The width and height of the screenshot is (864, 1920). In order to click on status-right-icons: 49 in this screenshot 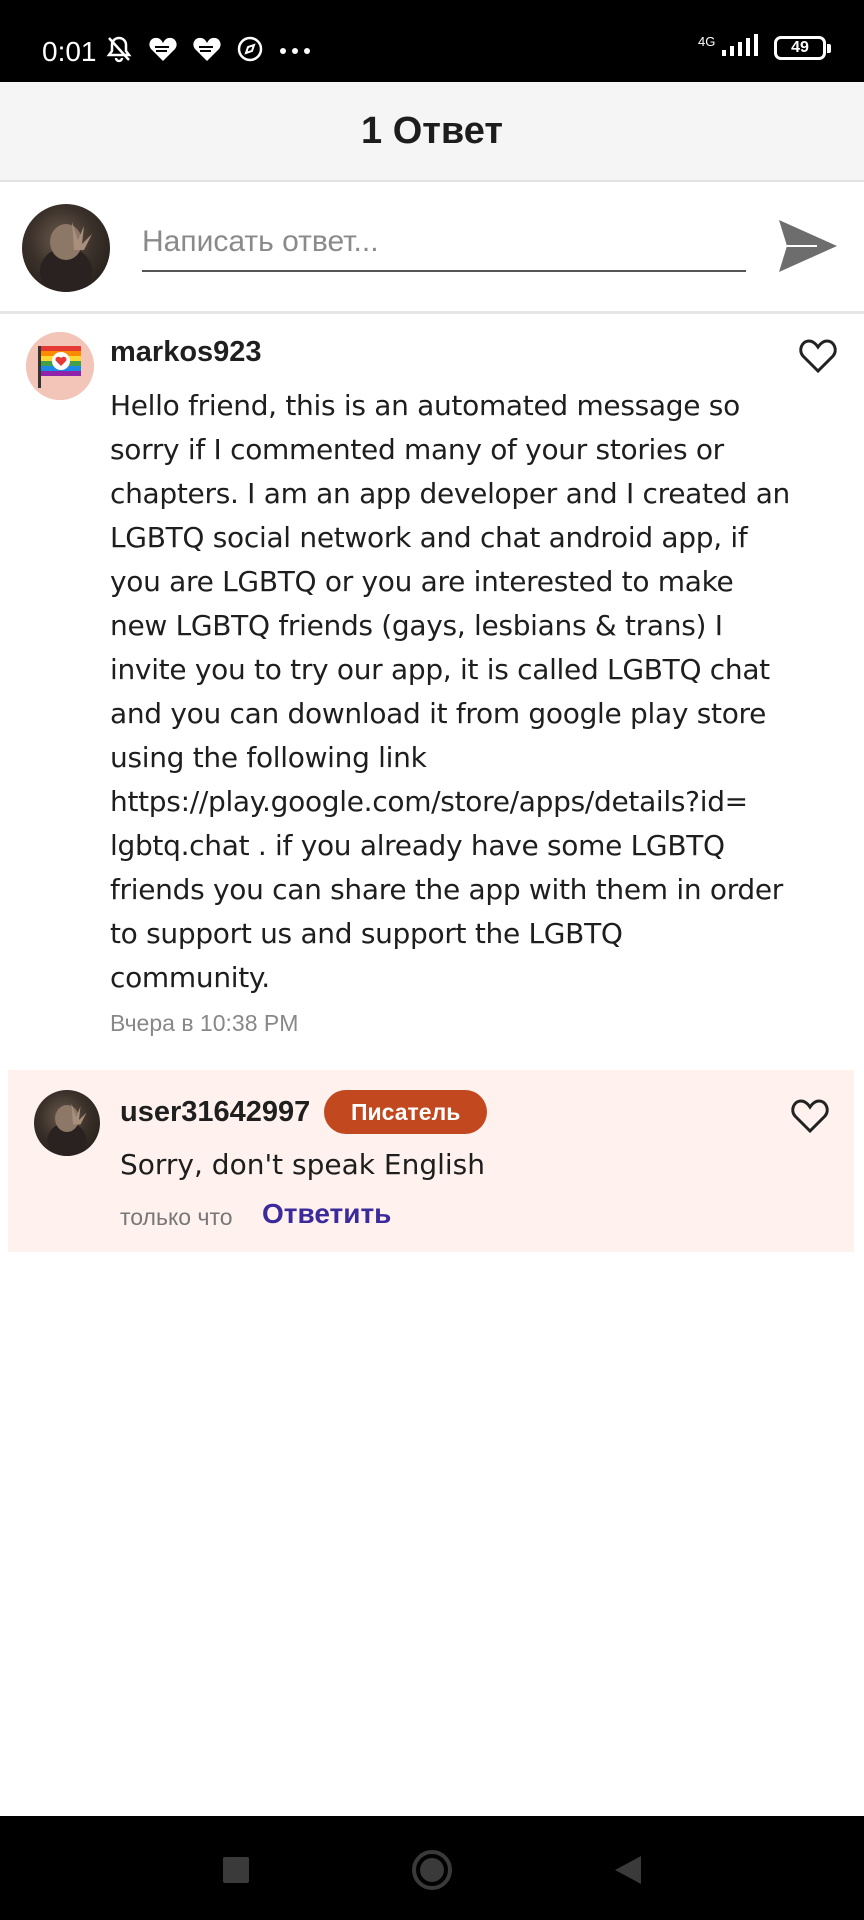, I will do `click(775, 47)`.